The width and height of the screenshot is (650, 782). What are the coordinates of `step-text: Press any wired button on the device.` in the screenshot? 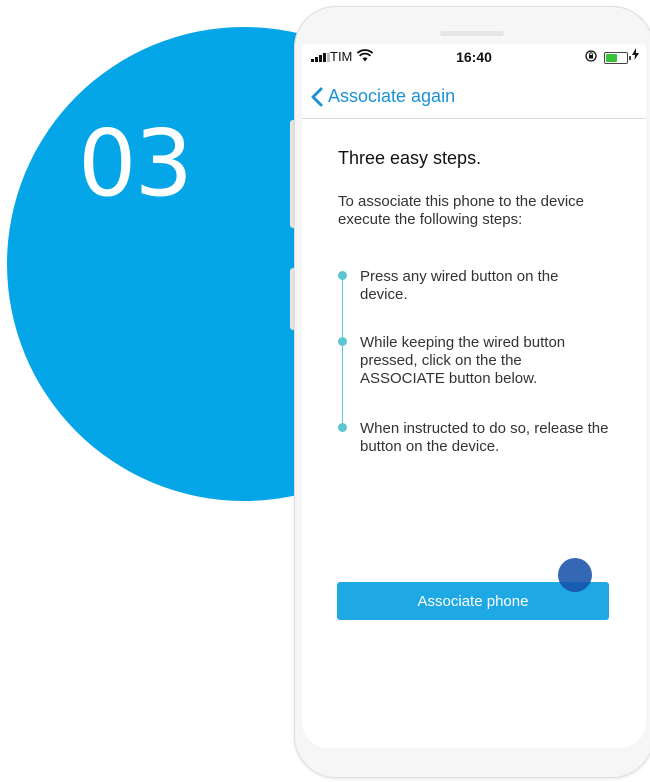 It's located at (459, 285).